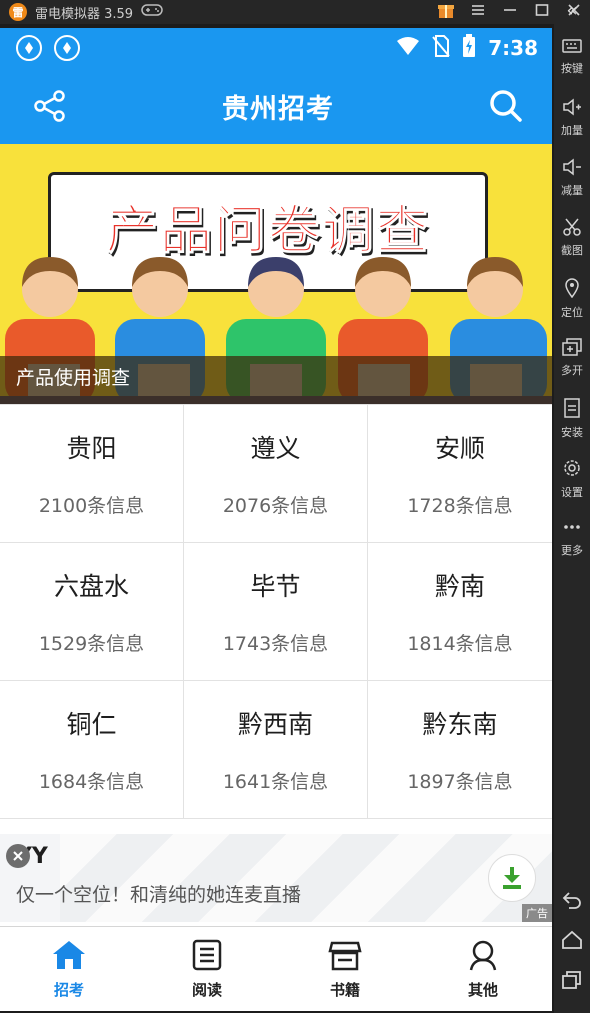 Image resolution: width=590 pixels, height=1013 pixels. What do you see at coordinates (91, 586) in the screenshot?
I see `region-name: 六盘水` at bounding box center [91, 586].